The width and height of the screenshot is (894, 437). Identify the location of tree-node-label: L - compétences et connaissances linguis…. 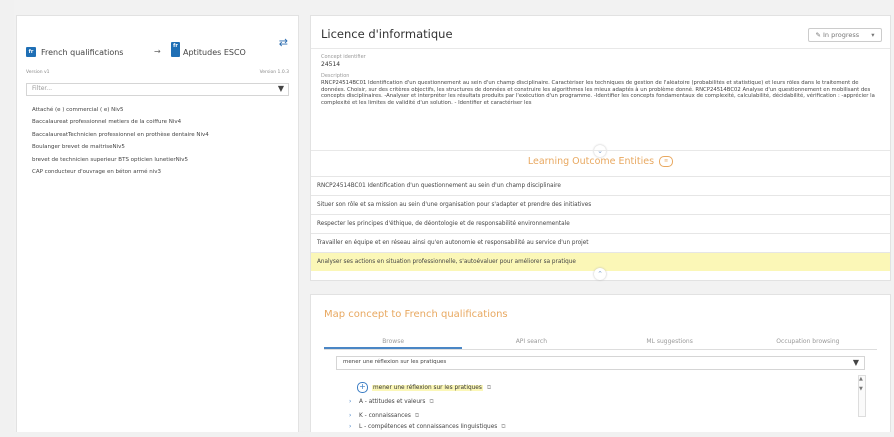
(428, 427).